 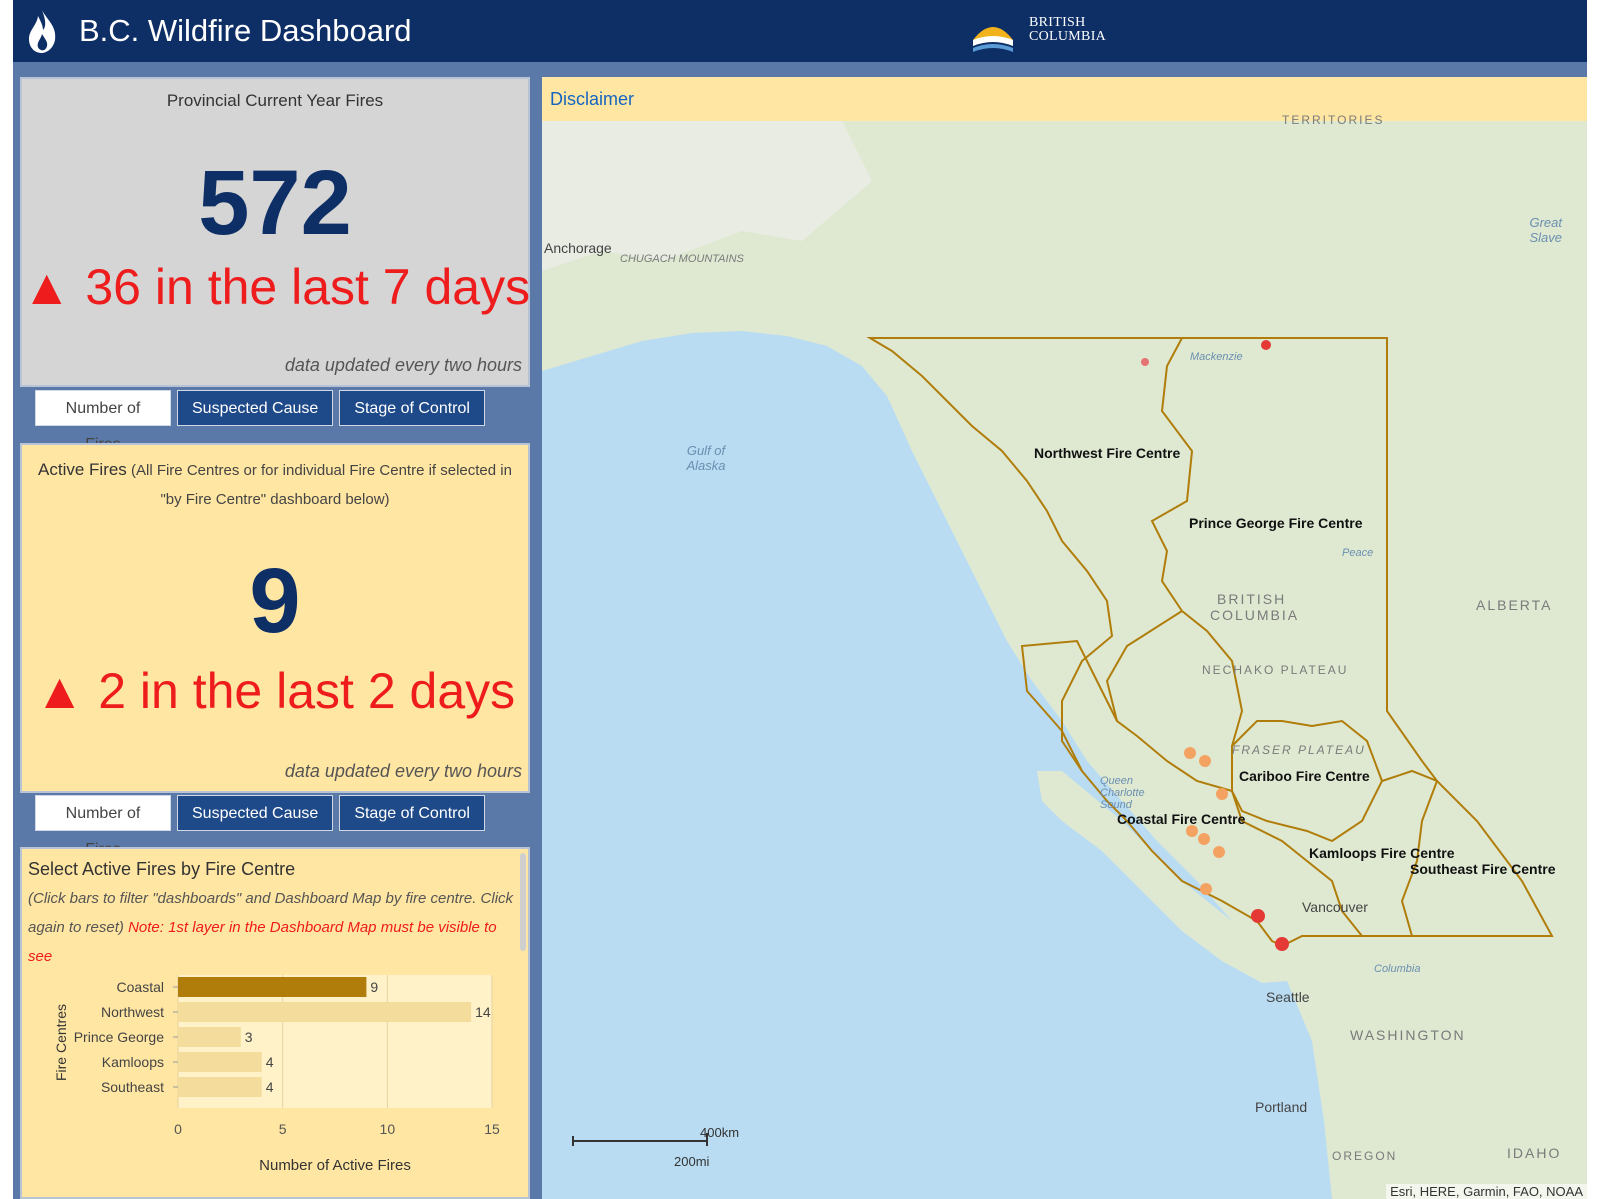 What do you see at coordinates (132, 1012) in the screenshot?
I see `category-label: Northwest` at bounding box center [132, 1012].